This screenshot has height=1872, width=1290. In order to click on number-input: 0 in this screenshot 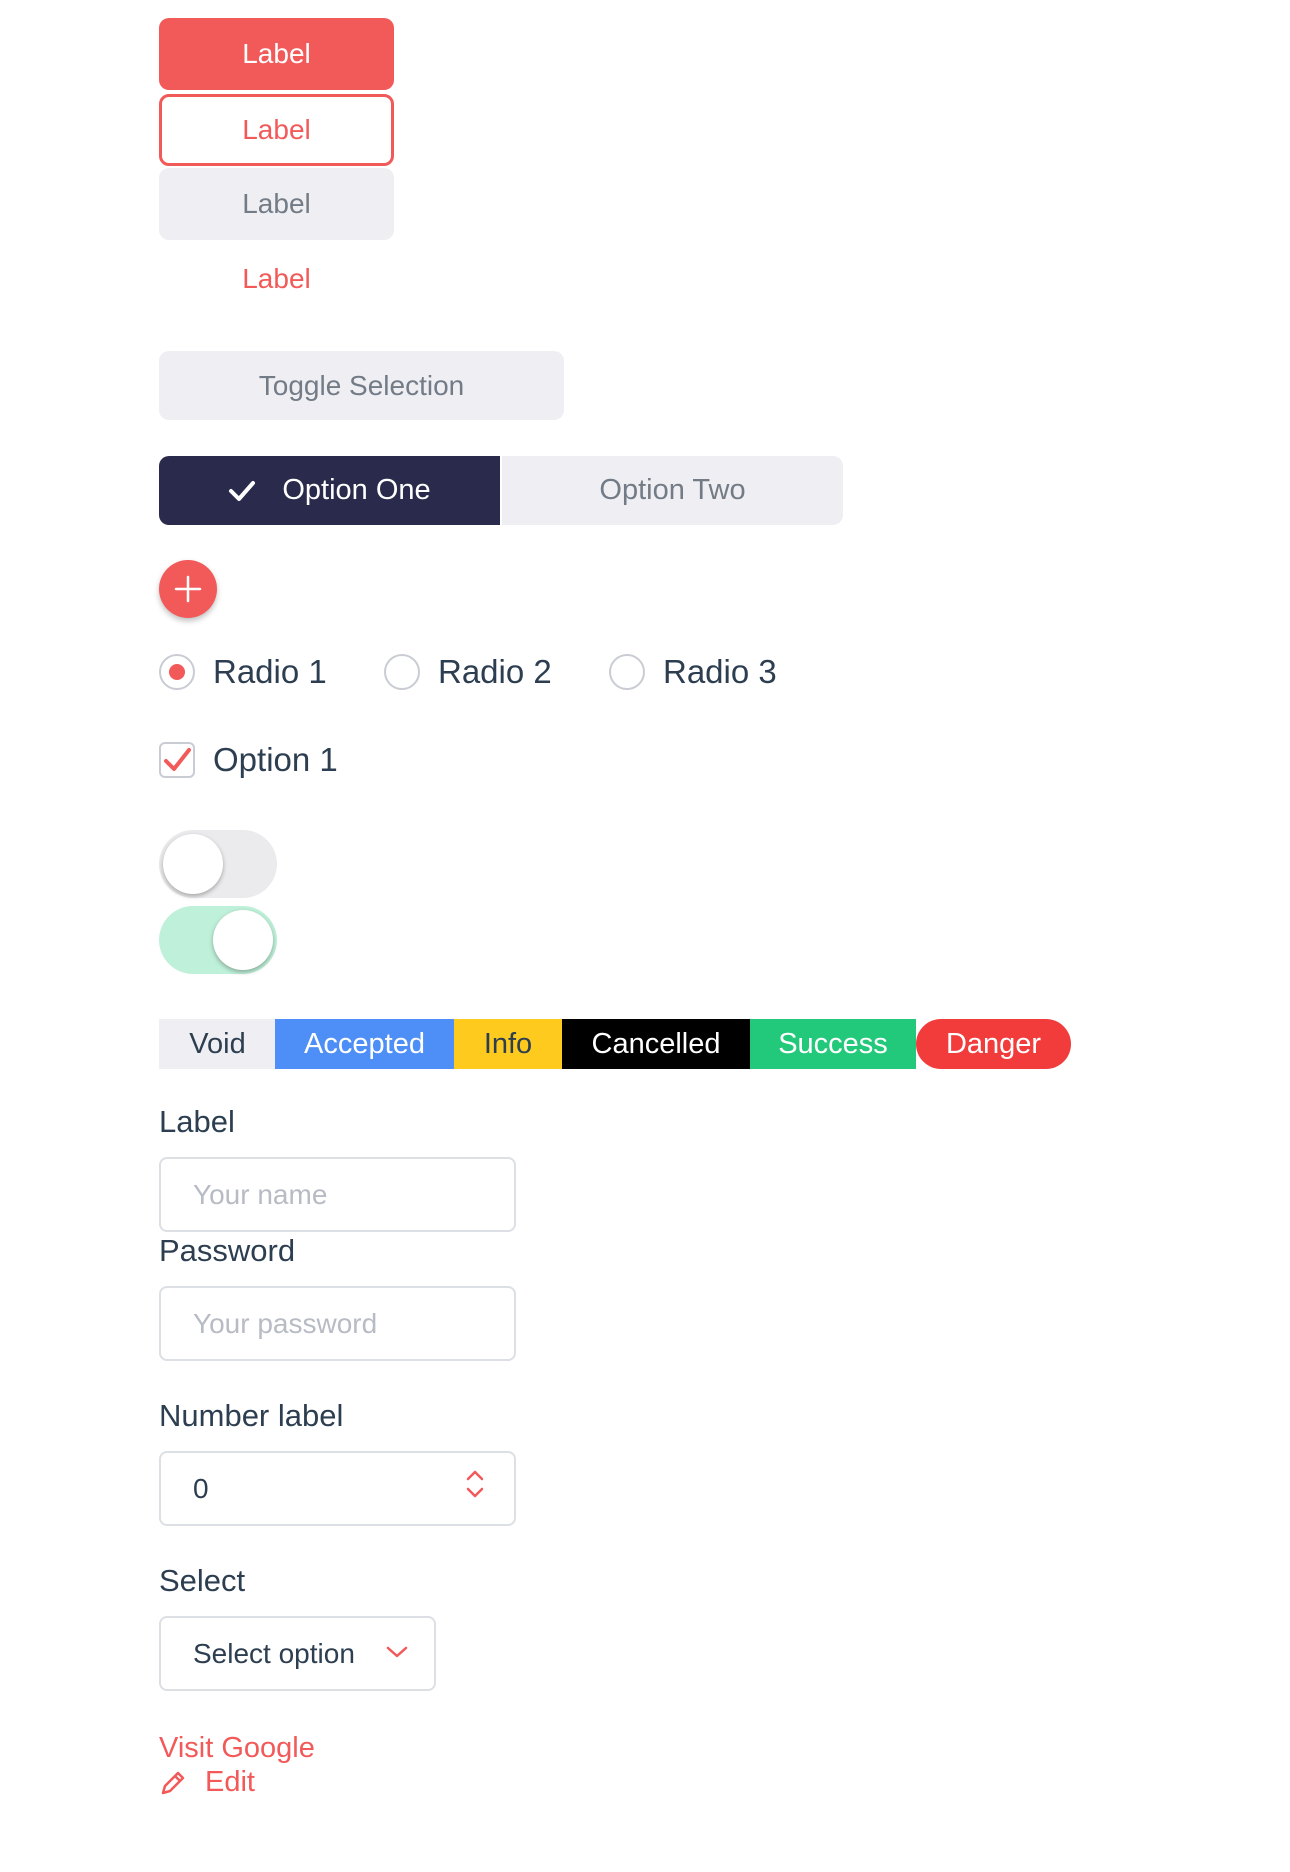, I will do `click(337, 1488)`.